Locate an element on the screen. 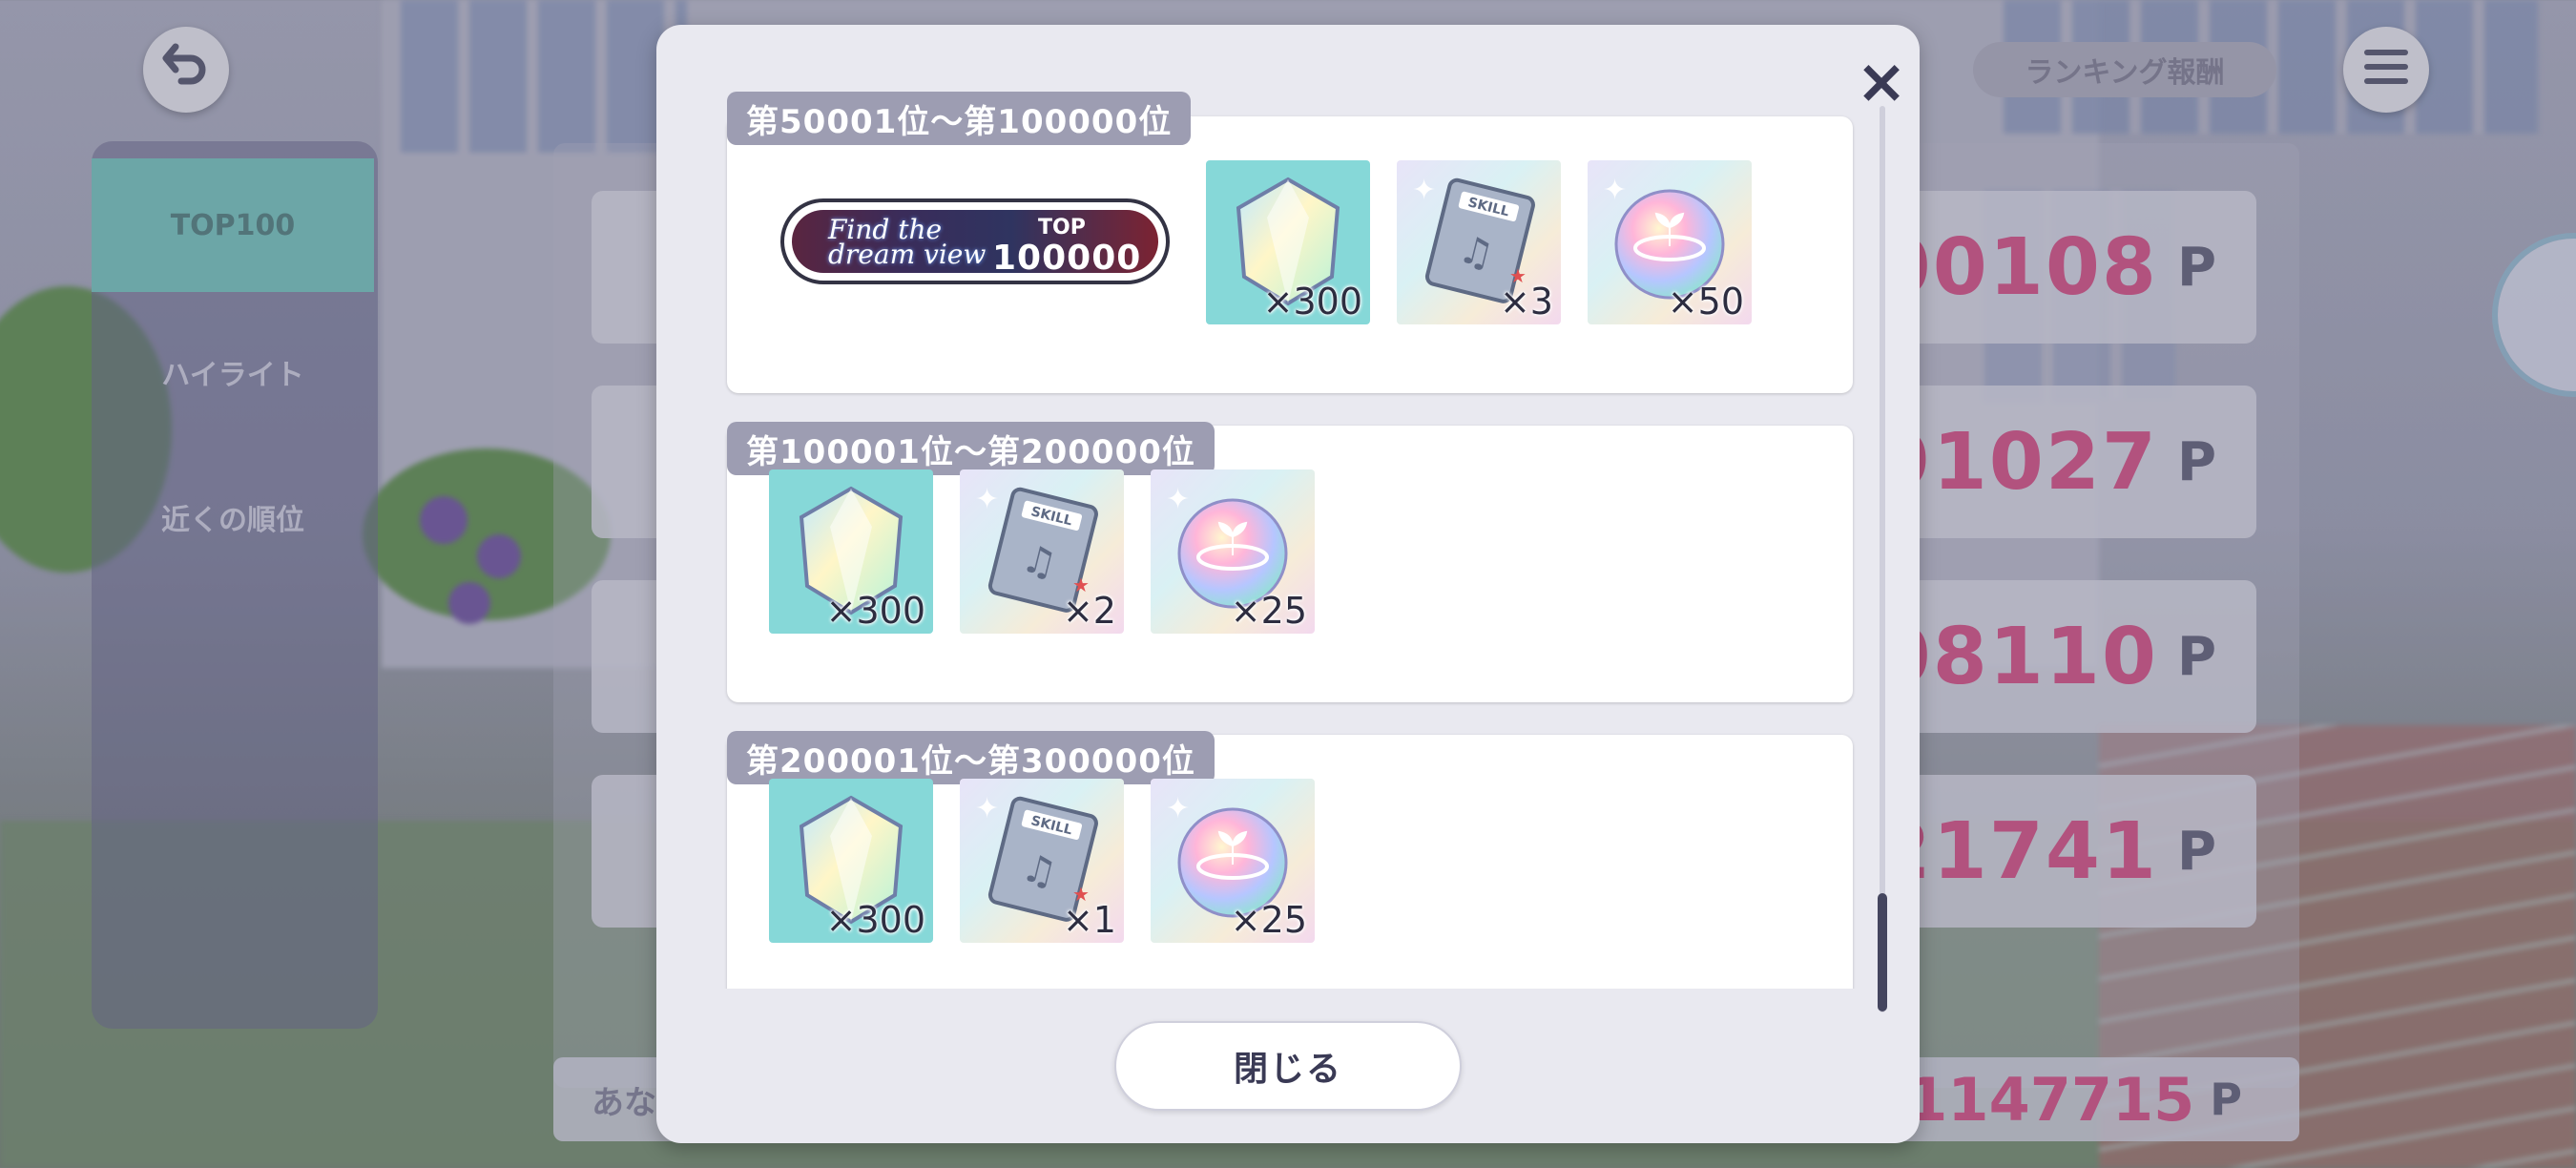  title-badge-number: 100000 is located at coordinates (1067, 258).